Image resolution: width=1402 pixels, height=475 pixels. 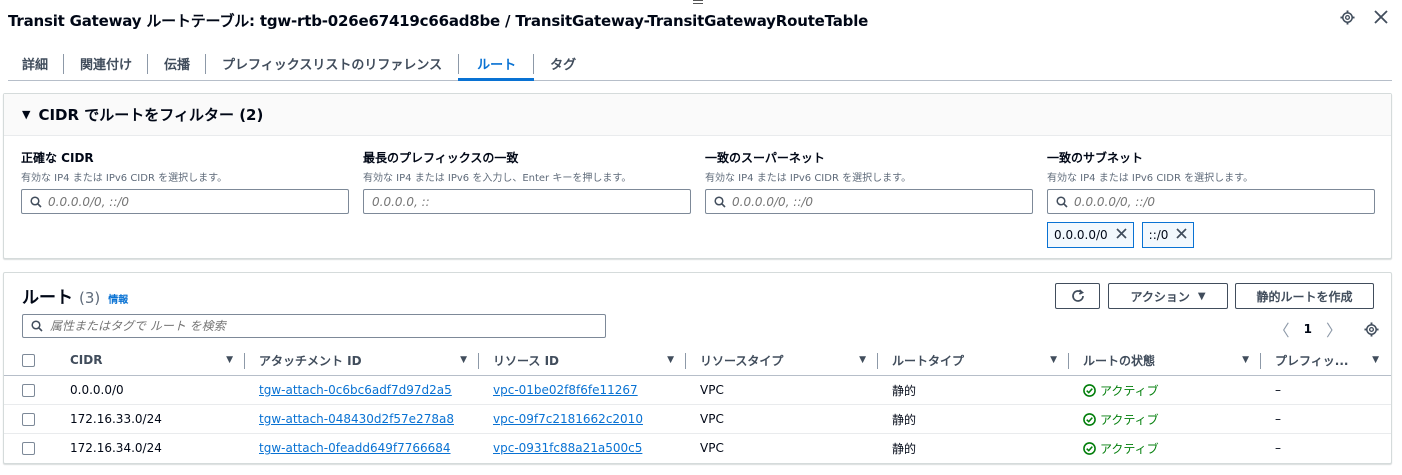 What do you see at coordinates (1158, 235) in the screenshot?
I see `token-label: ::/0` at bounding box center [1158, 235].